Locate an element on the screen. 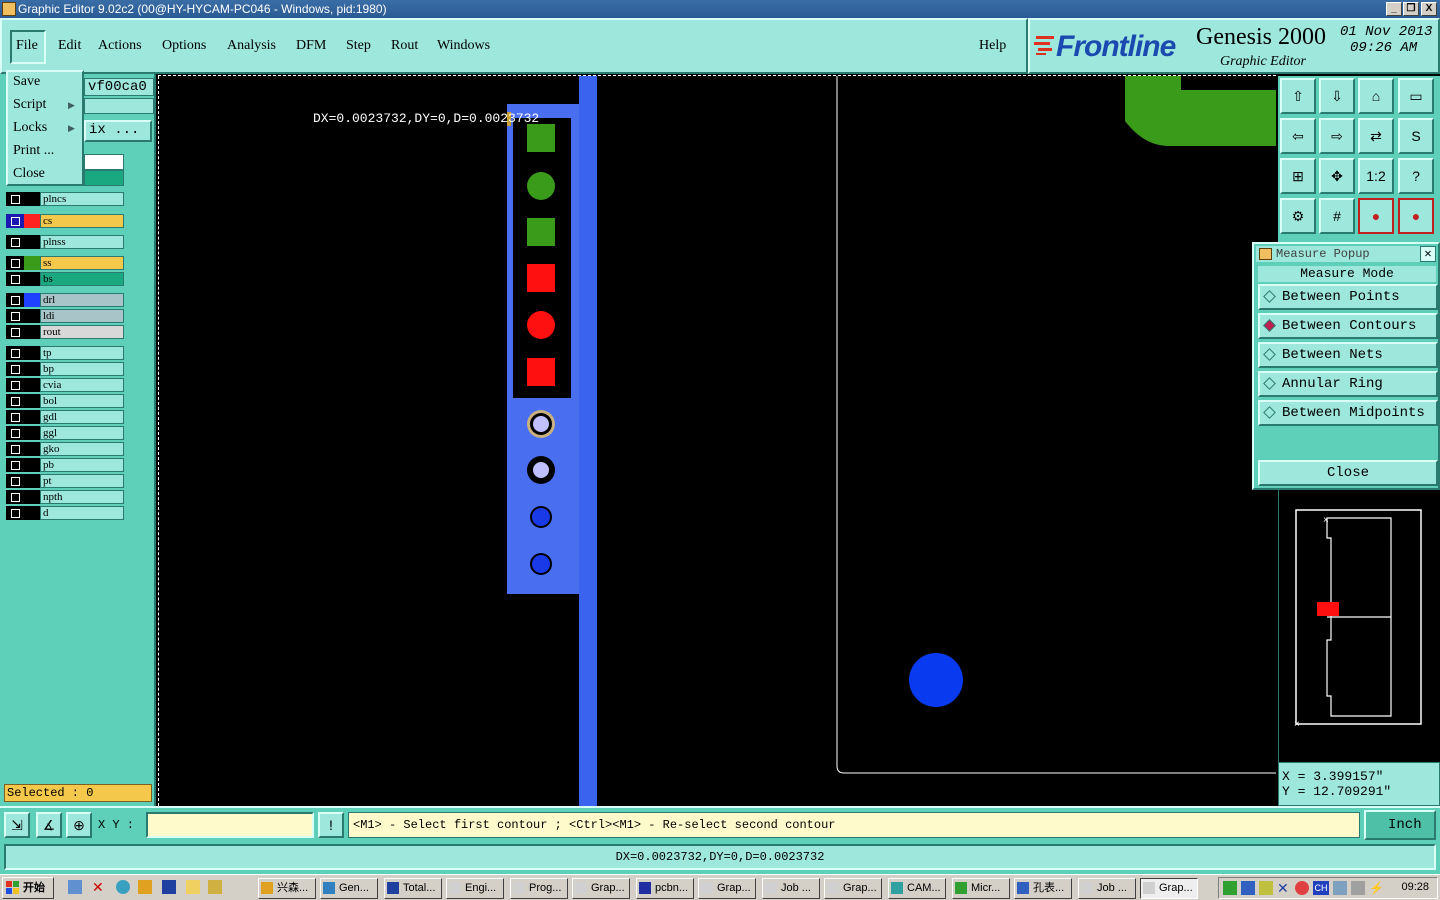 The height and width of the screenshot is (900, 1440). menu-windows: Windows is located at coordinates (463, 46).